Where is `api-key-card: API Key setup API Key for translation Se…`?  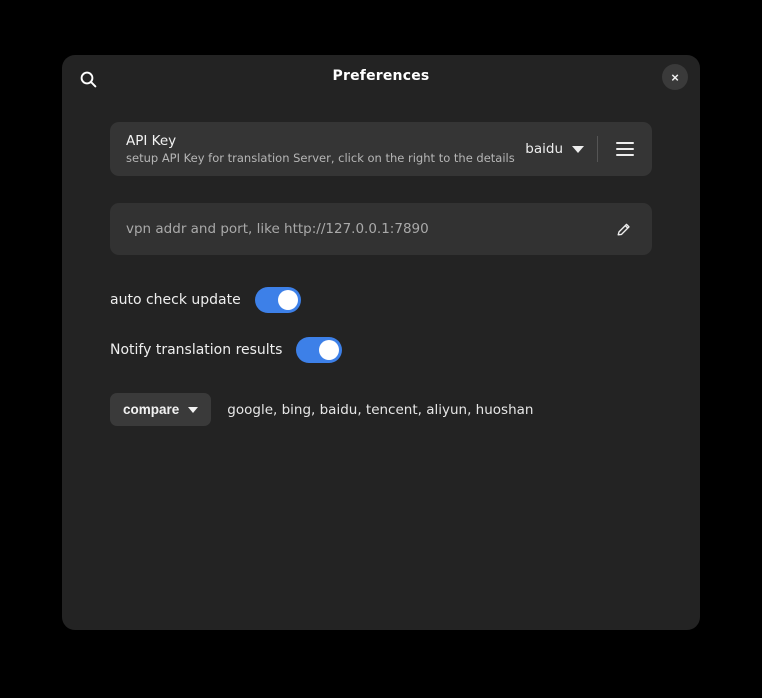
api-key-card: API Key setup API Key for translation Se… is located at coordinates (381, 149).